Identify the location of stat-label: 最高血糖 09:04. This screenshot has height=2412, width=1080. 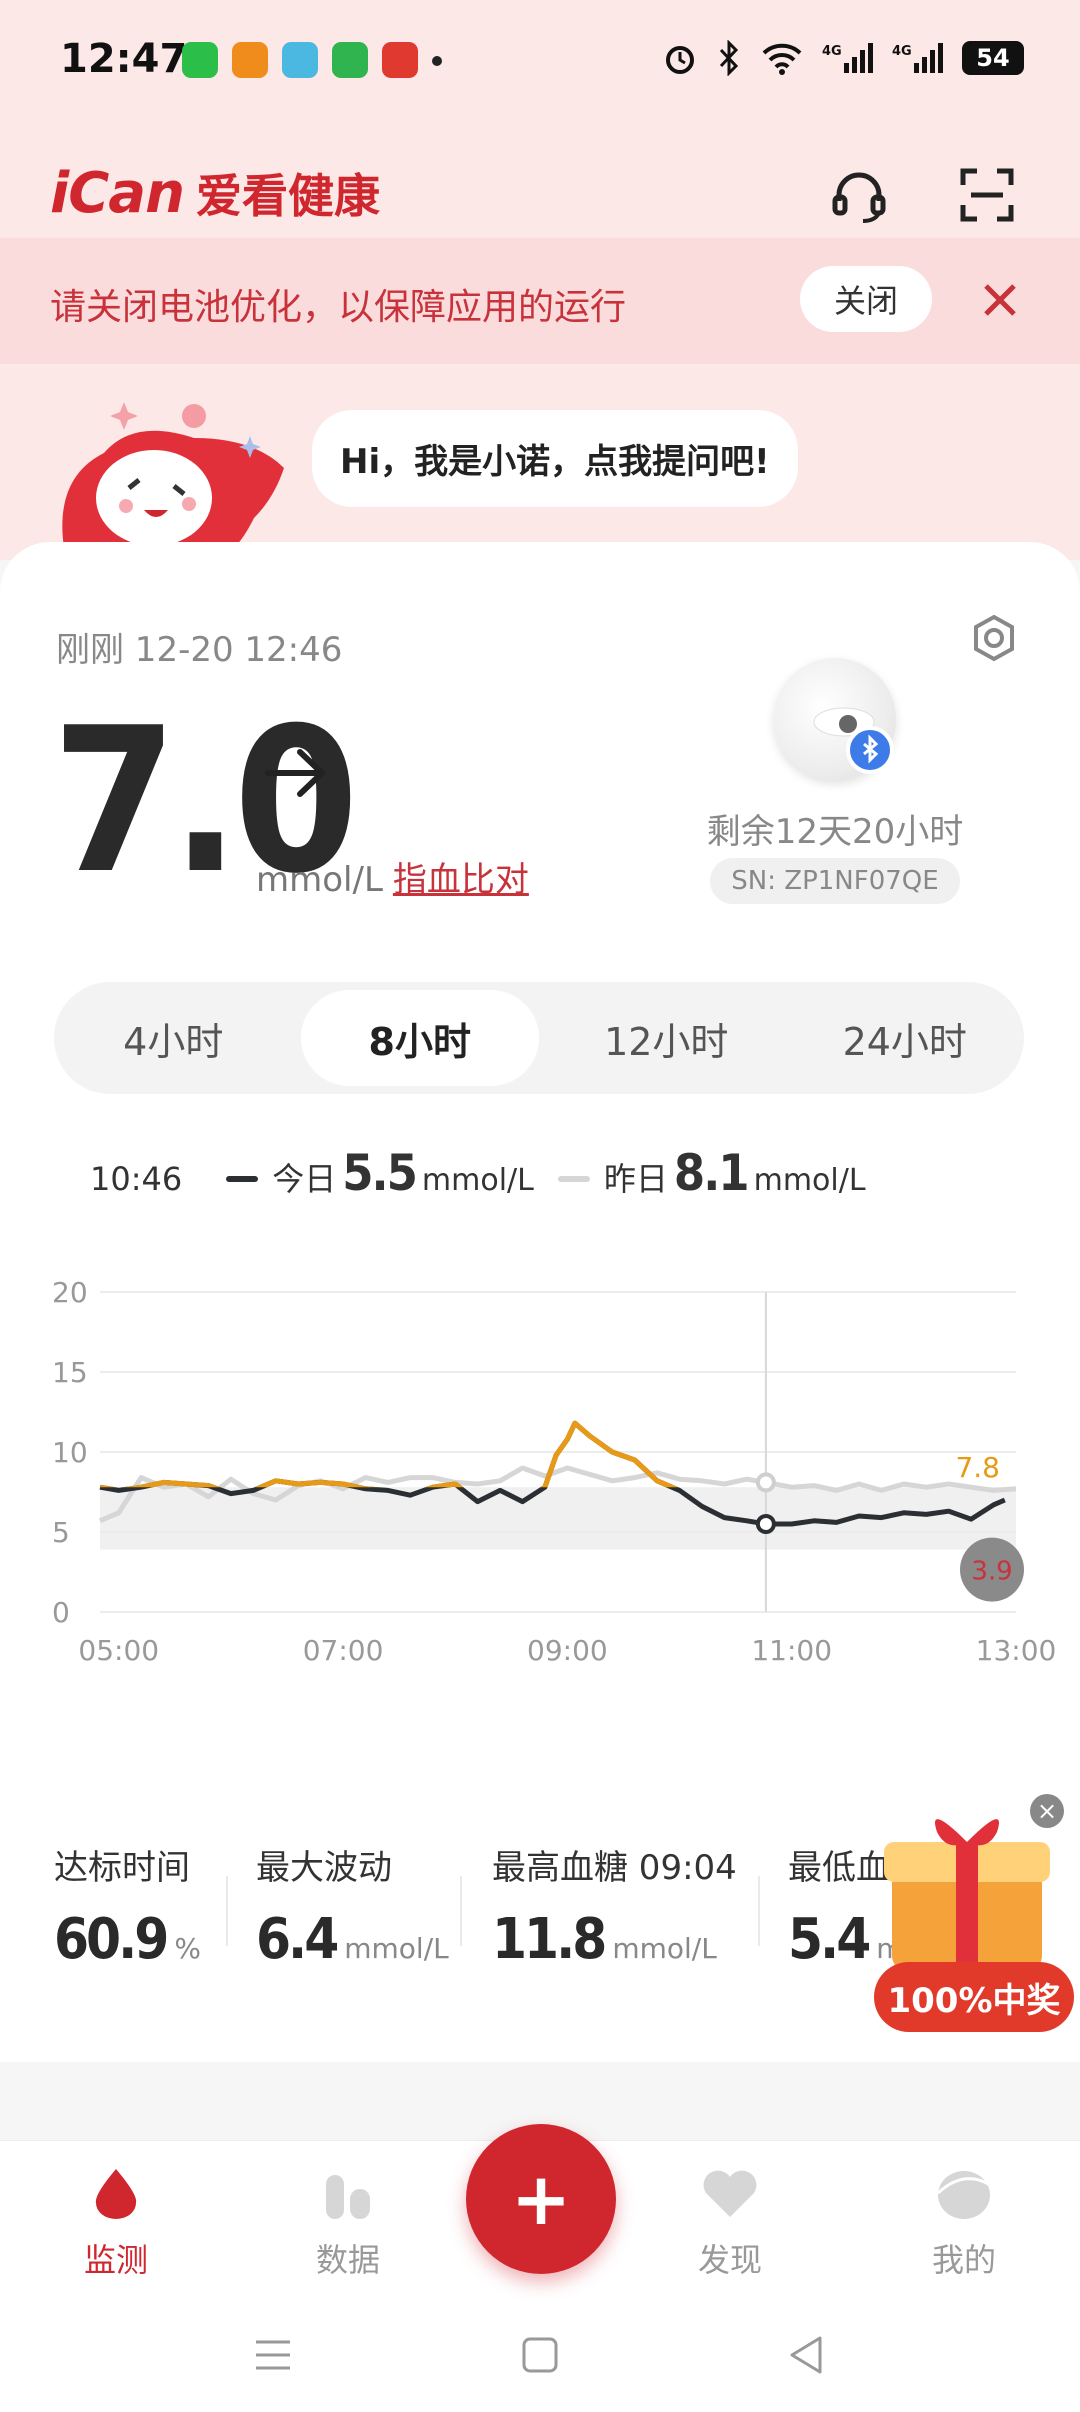
(614, 1868).